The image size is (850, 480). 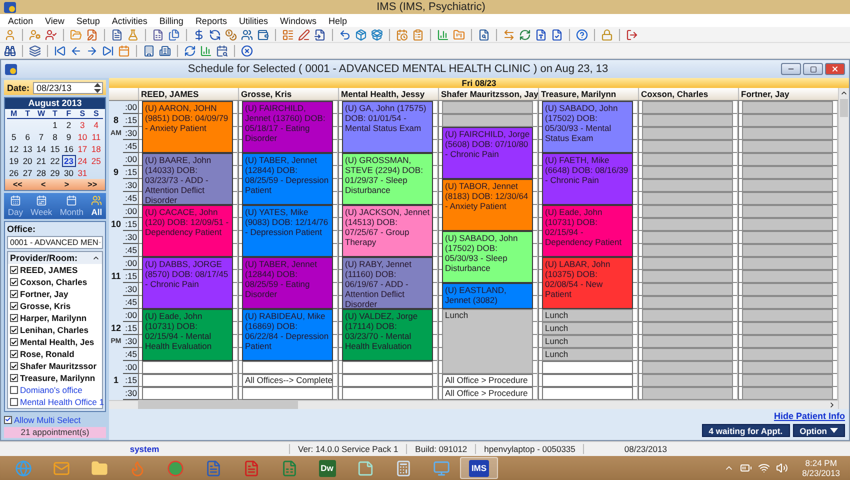 I want to click on provider-item: Lenihan, Charles, so click(x=55, y=330).